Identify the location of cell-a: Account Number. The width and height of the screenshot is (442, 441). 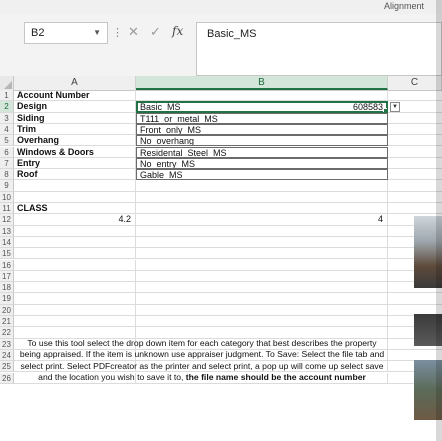
(75, 96).